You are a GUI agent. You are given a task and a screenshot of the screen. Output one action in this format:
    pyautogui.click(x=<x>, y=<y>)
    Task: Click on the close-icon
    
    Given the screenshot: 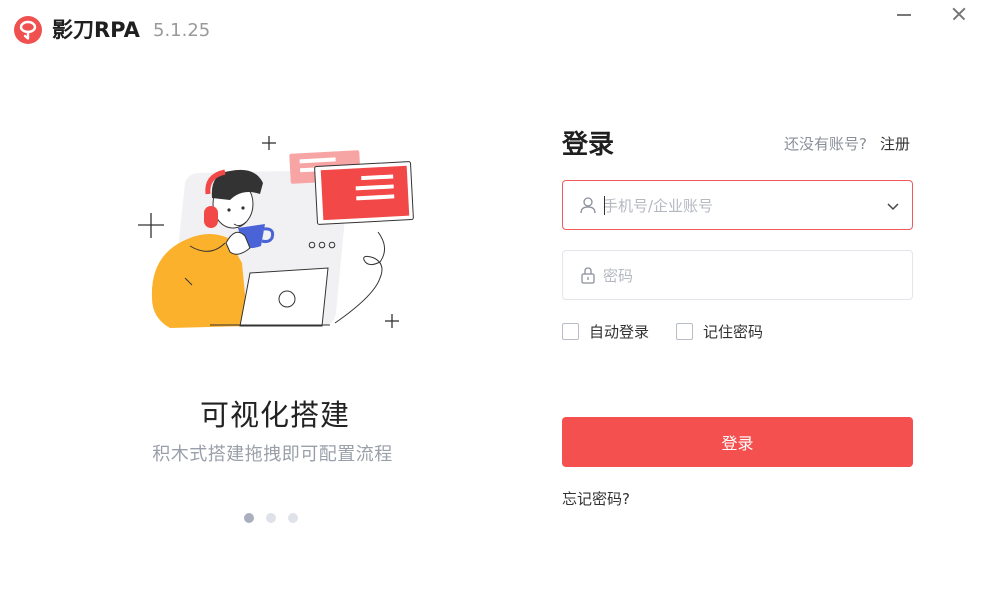 What is the action you would take?
    pyautogui.click(x=959, y=14)
    